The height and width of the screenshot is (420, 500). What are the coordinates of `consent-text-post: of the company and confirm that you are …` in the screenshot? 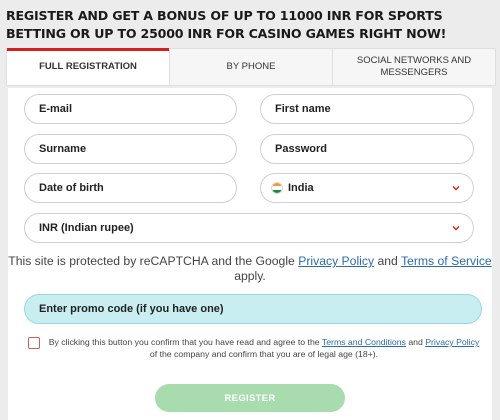 It's located at (264, 354).